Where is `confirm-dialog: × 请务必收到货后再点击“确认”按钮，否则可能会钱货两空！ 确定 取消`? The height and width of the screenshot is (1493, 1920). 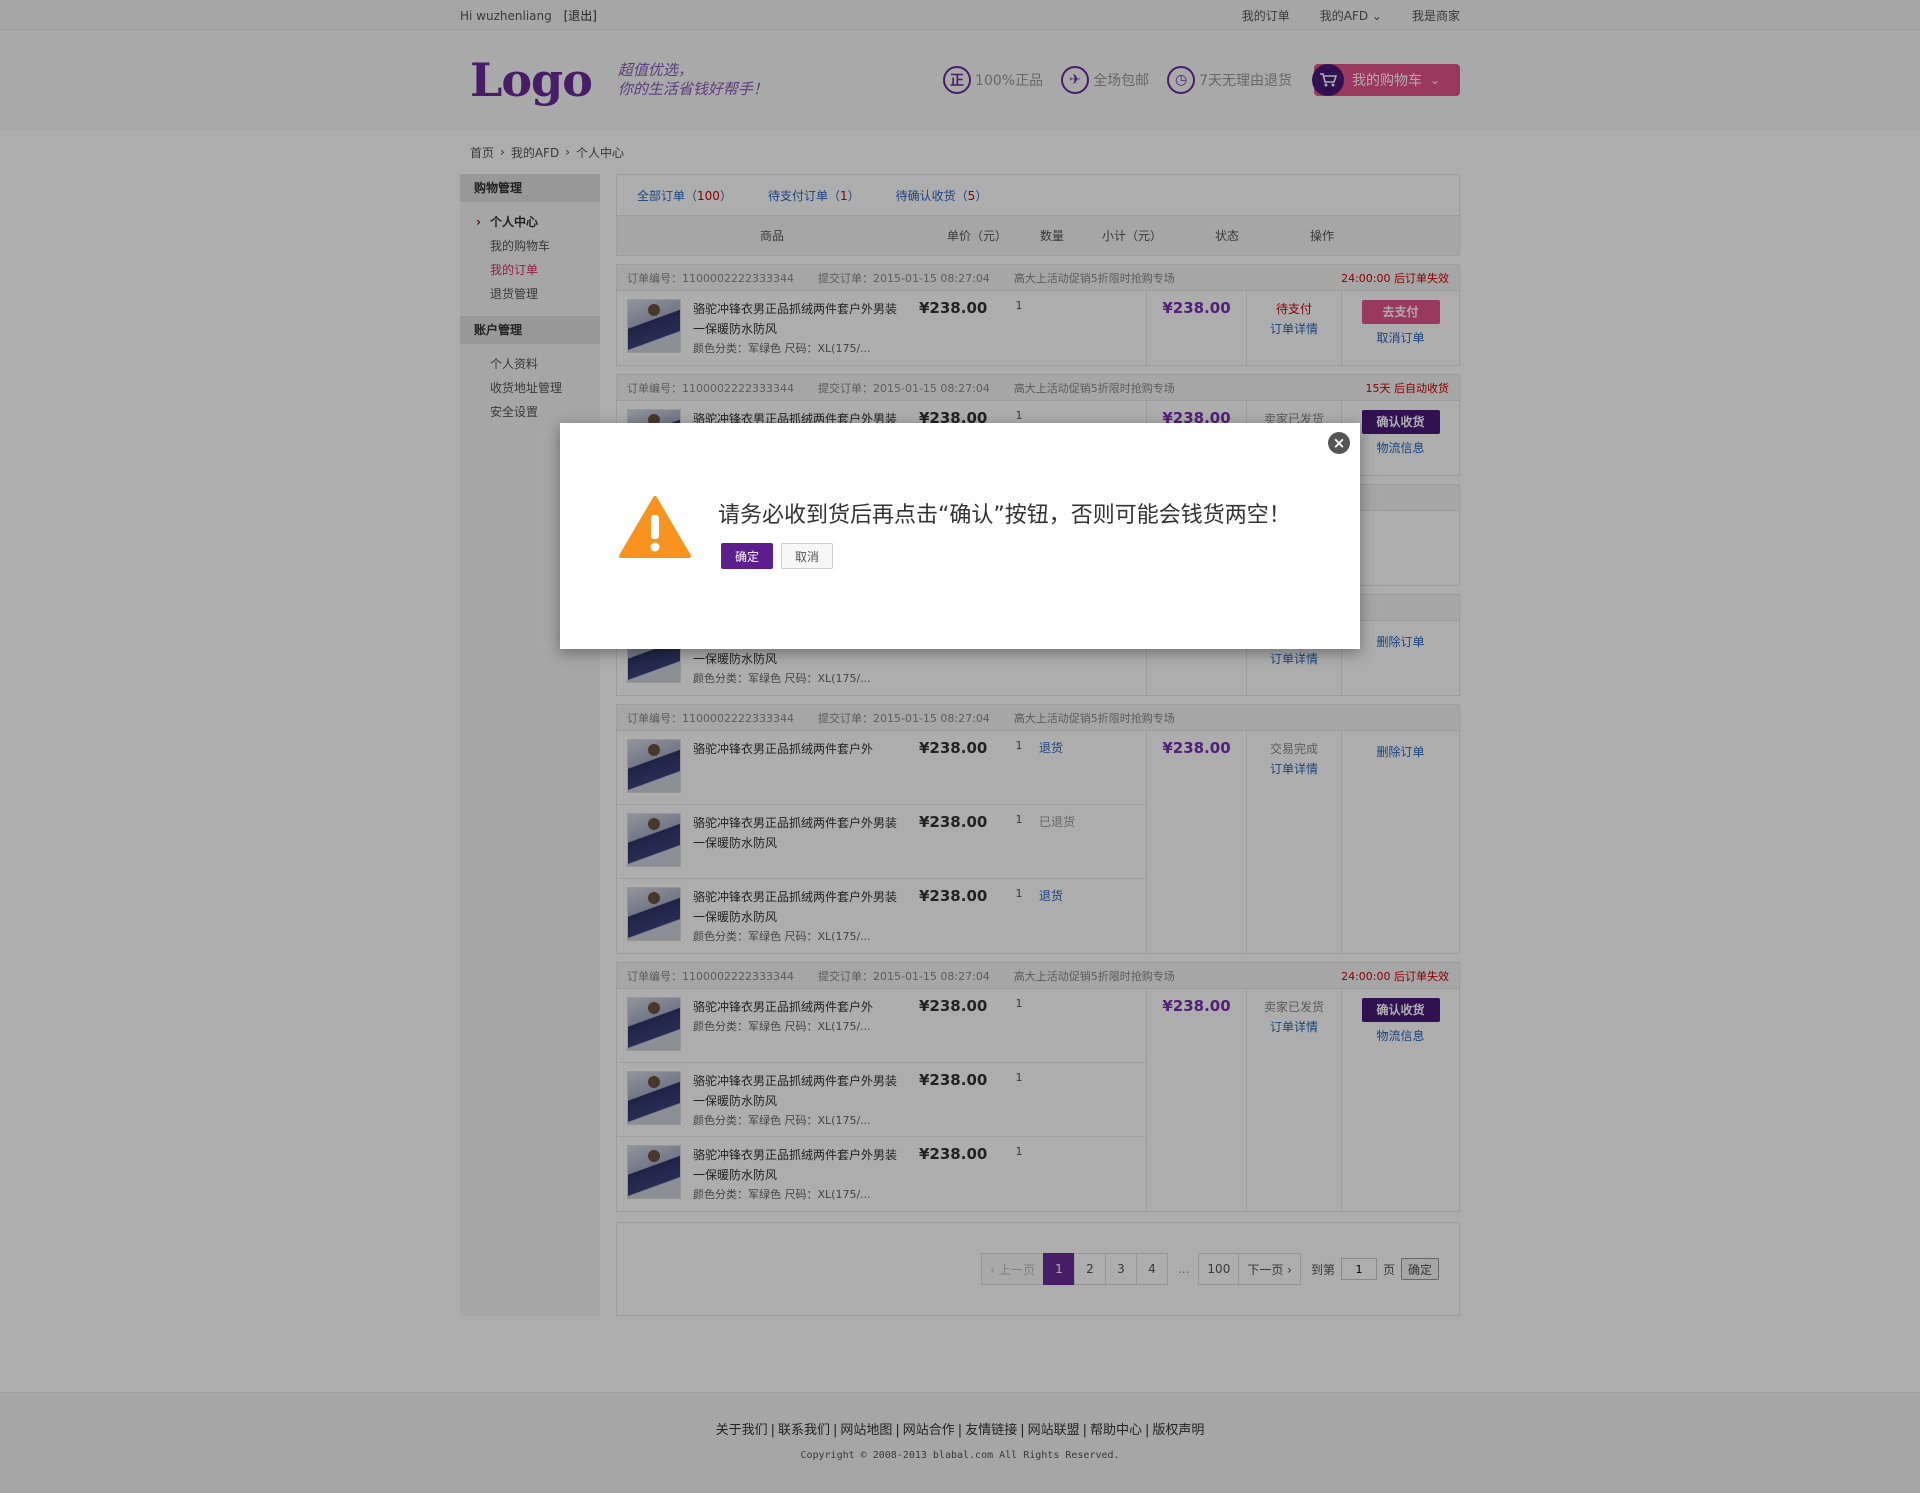 confirm-dialog: × 请务必收到货后再点击“确认”按钮，否则可能会钱货两空！ 确定 取消 is located at coordinates (960, 536).